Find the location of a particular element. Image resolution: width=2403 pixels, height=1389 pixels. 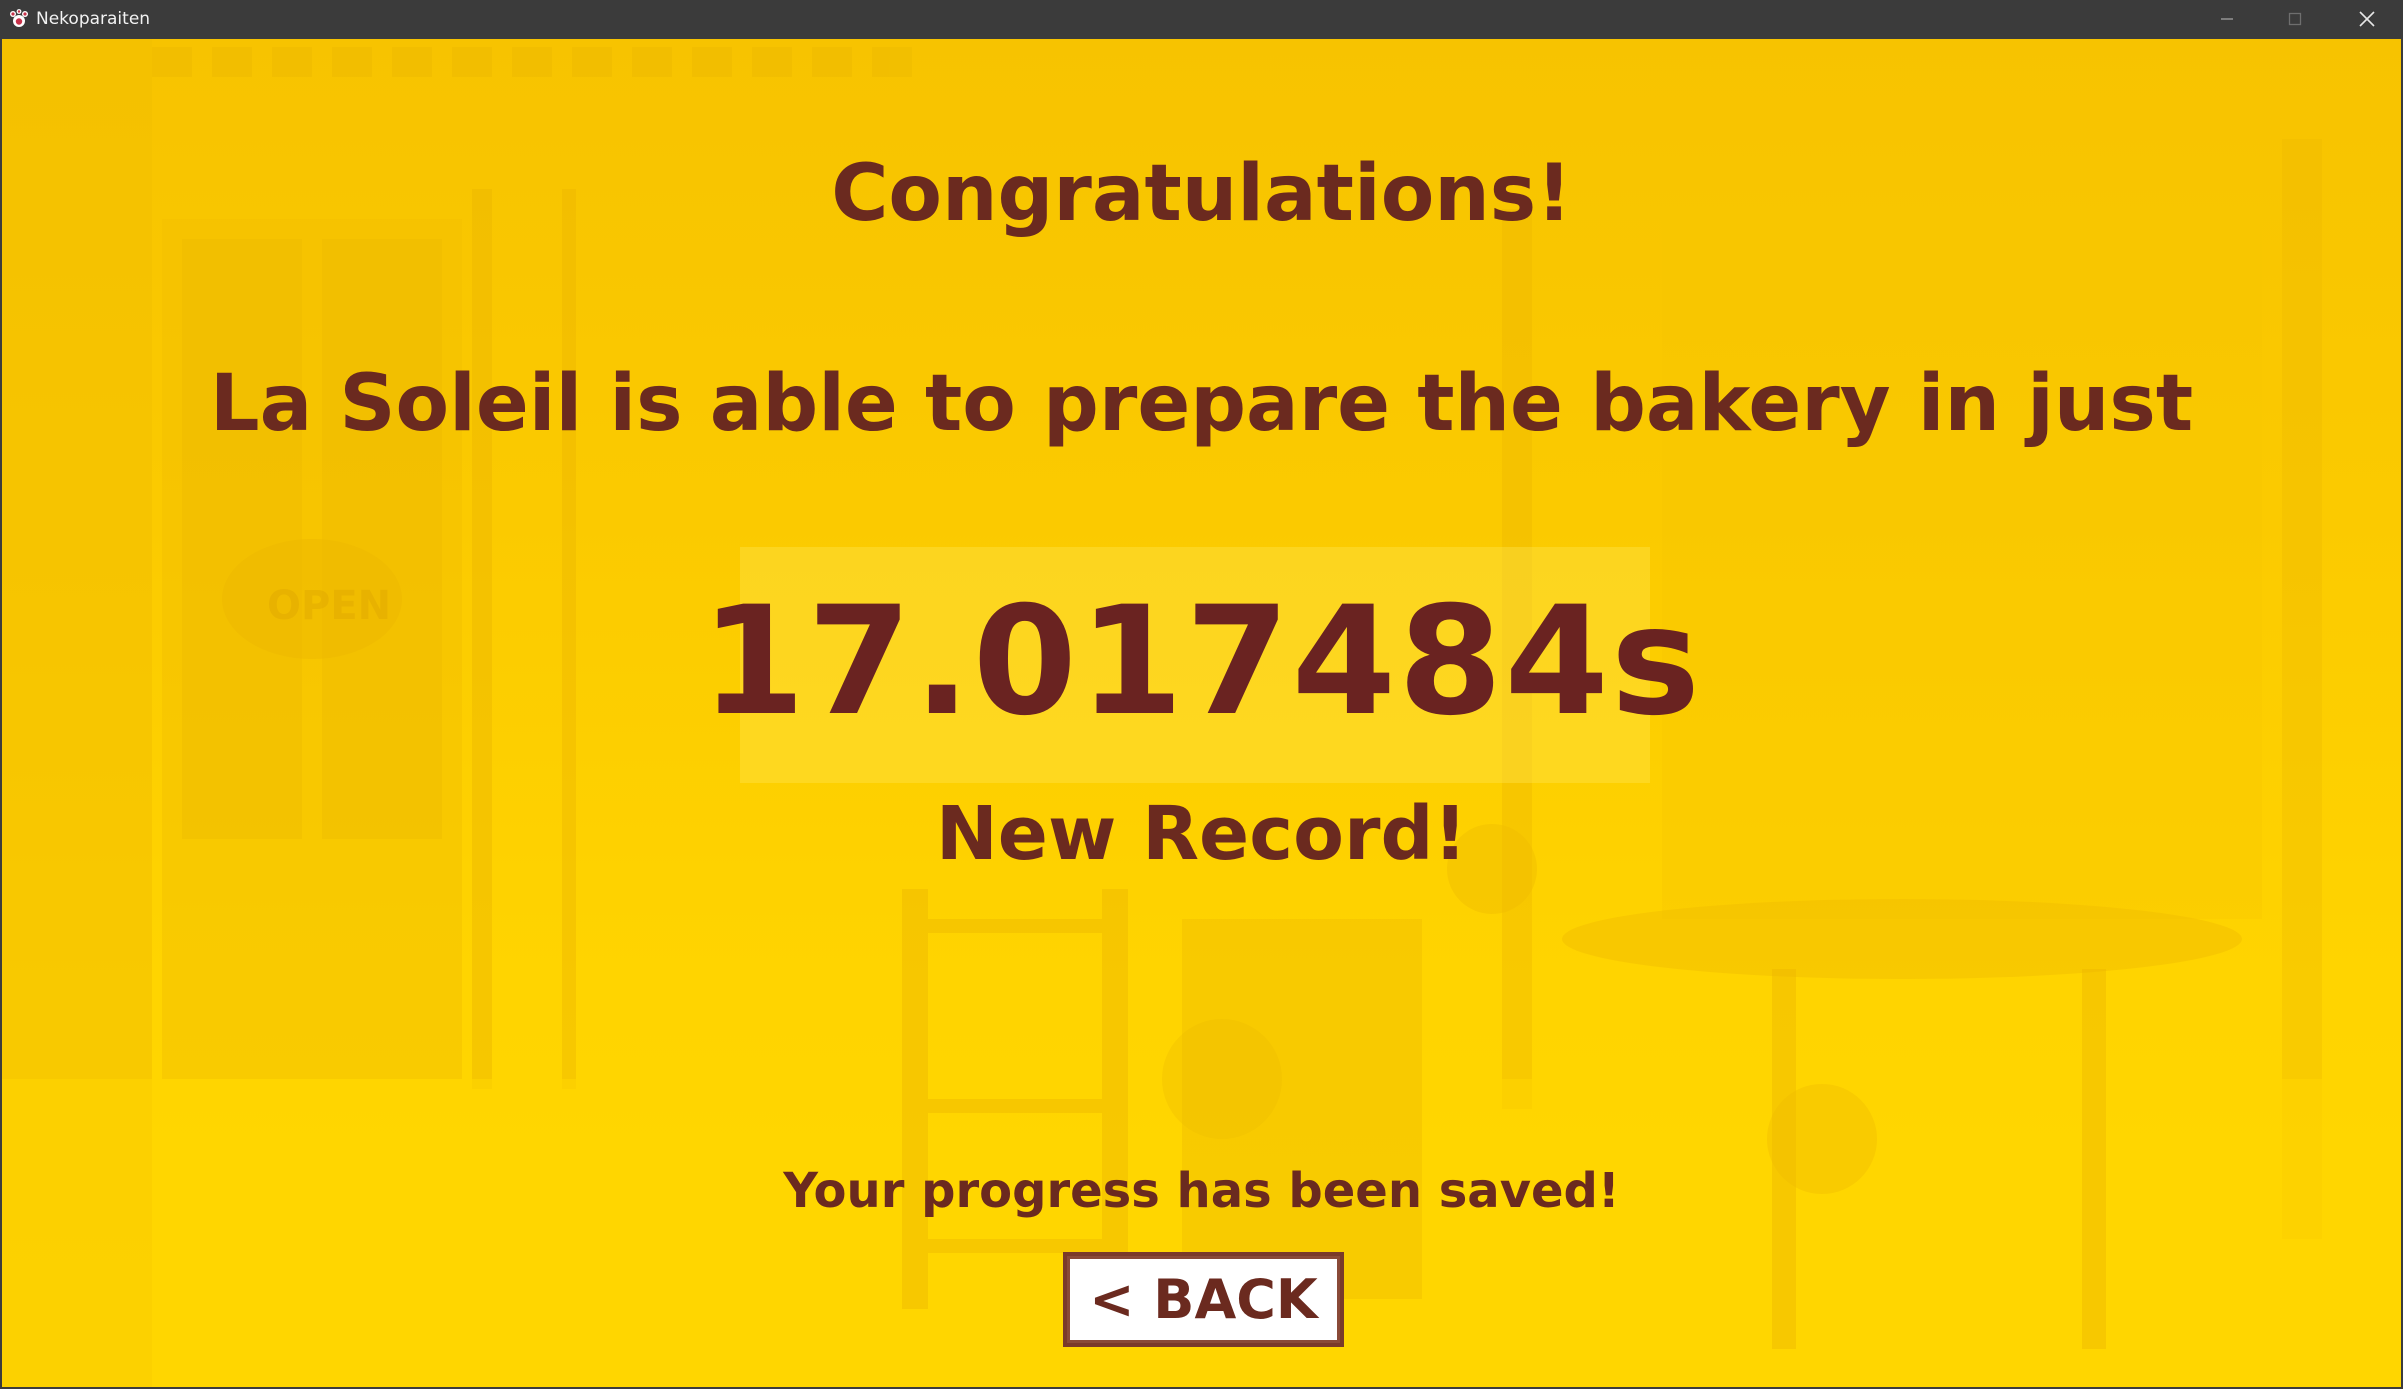

congratulations-heading: Congratulations! is located at coordinates (1201, 194).